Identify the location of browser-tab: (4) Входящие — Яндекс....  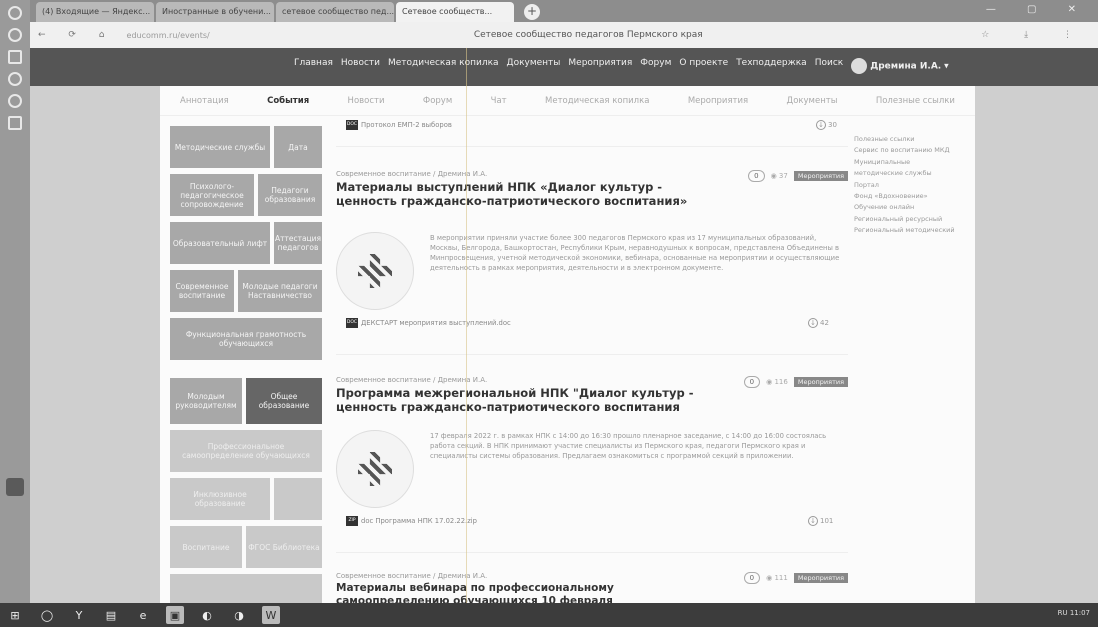
(95, 12).